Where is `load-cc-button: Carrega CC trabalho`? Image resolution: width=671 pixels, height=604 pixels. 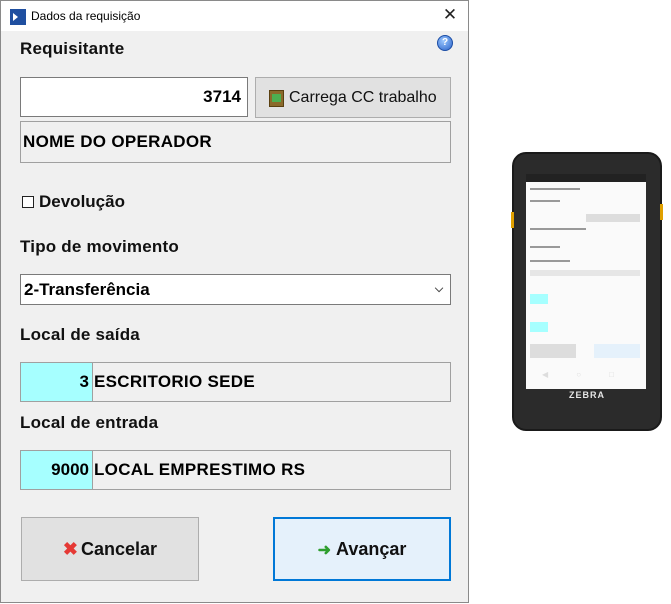
load-cc-button: Carrega CC trabalho is located at coordinates (353, 97).